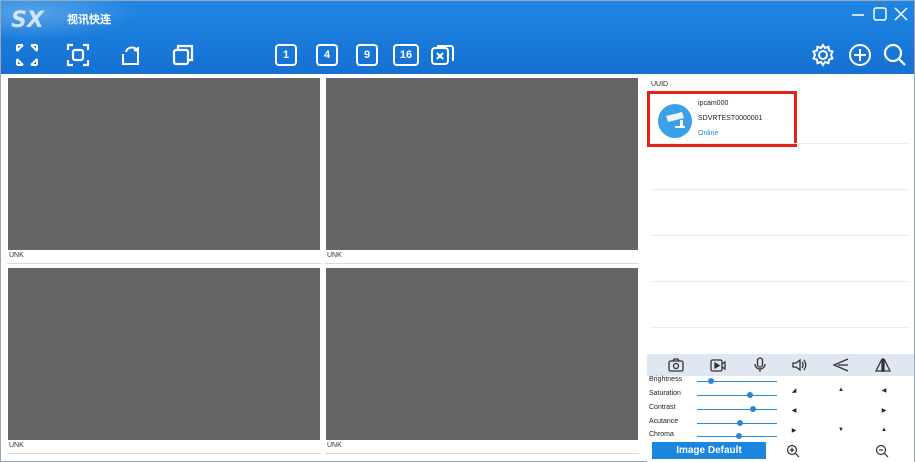  I want to click on contrast-track, so click(737, 409).